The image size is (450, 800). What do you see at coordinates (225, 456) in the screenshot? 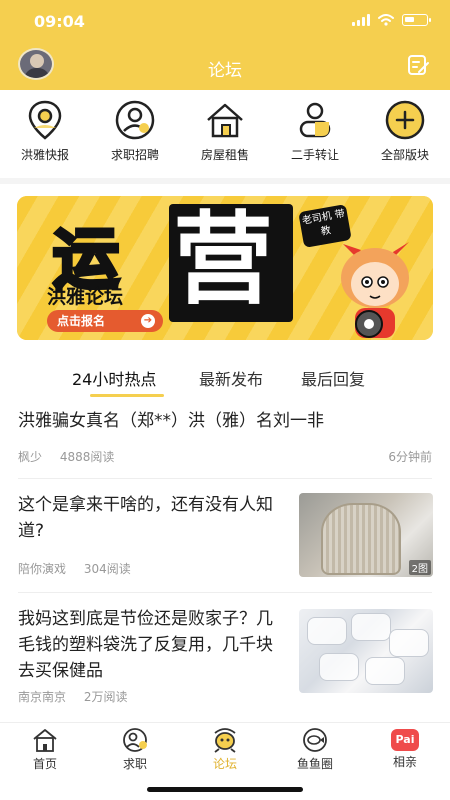
I see `post-meta-1: 枫少 4888阅读` at bounding box center [225, 456].